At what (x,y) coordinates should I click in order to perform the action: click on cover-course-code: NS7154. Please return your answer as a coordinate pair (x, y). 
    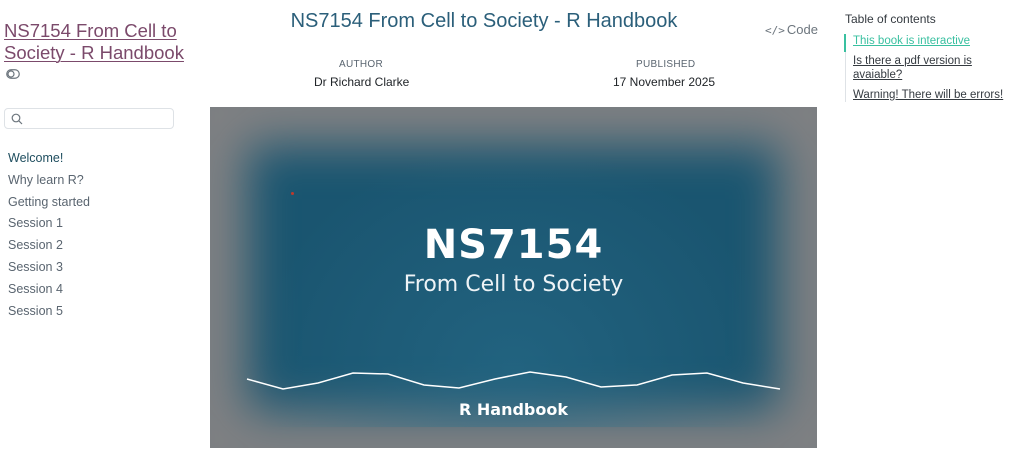
    Looking at the image, I should click on (513, 245).